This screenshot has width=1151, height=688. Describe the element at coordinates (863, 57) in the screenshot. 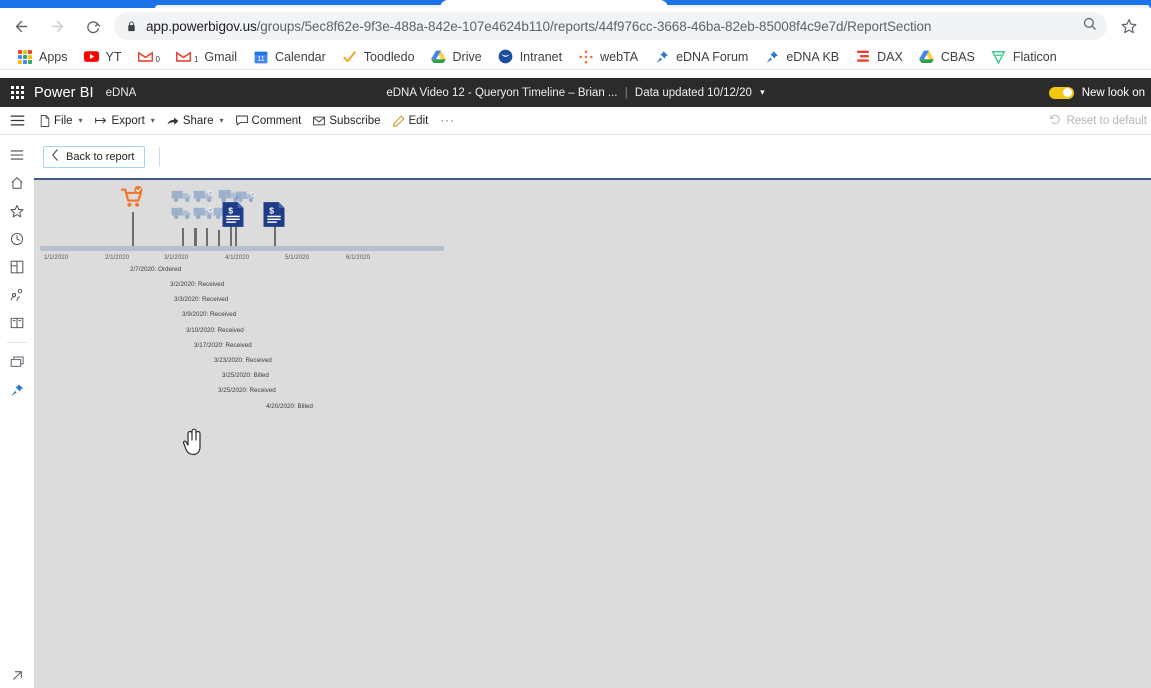

I see `dax-bars-icon` at that location.